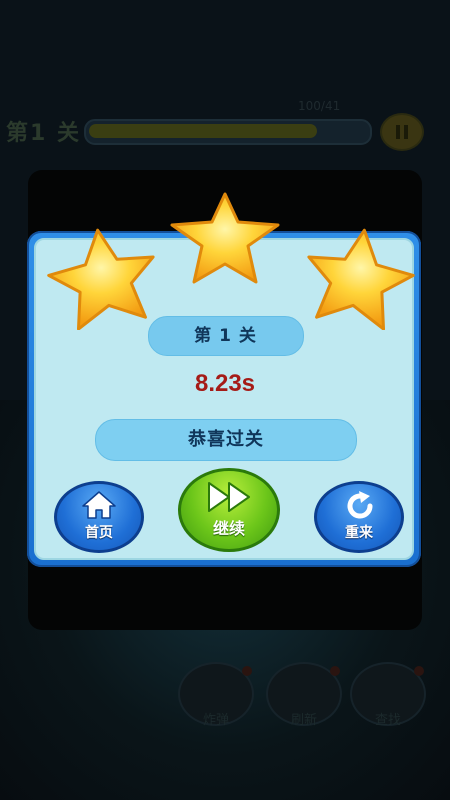 This screenshot has width=450, height=800. I want to click on star-right-icon, so click(361, 279).